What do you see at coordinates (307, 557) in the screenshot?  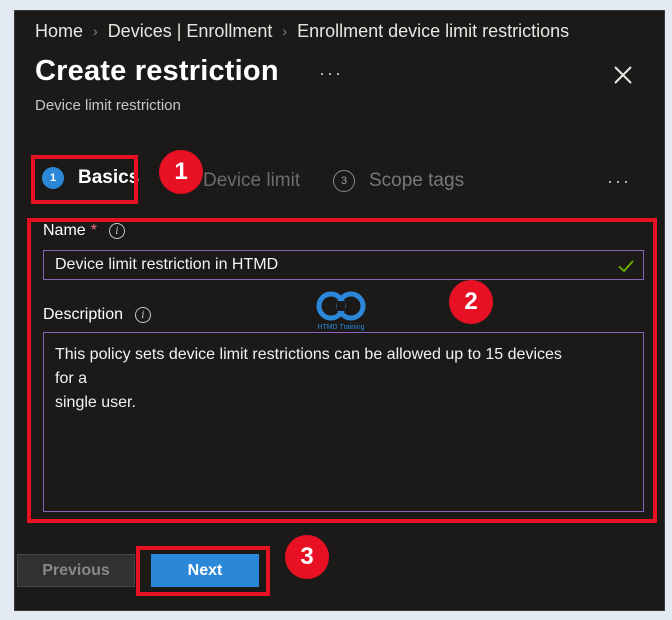 I see `annotation-badge-3: 3` at bounding box center [307, 557].